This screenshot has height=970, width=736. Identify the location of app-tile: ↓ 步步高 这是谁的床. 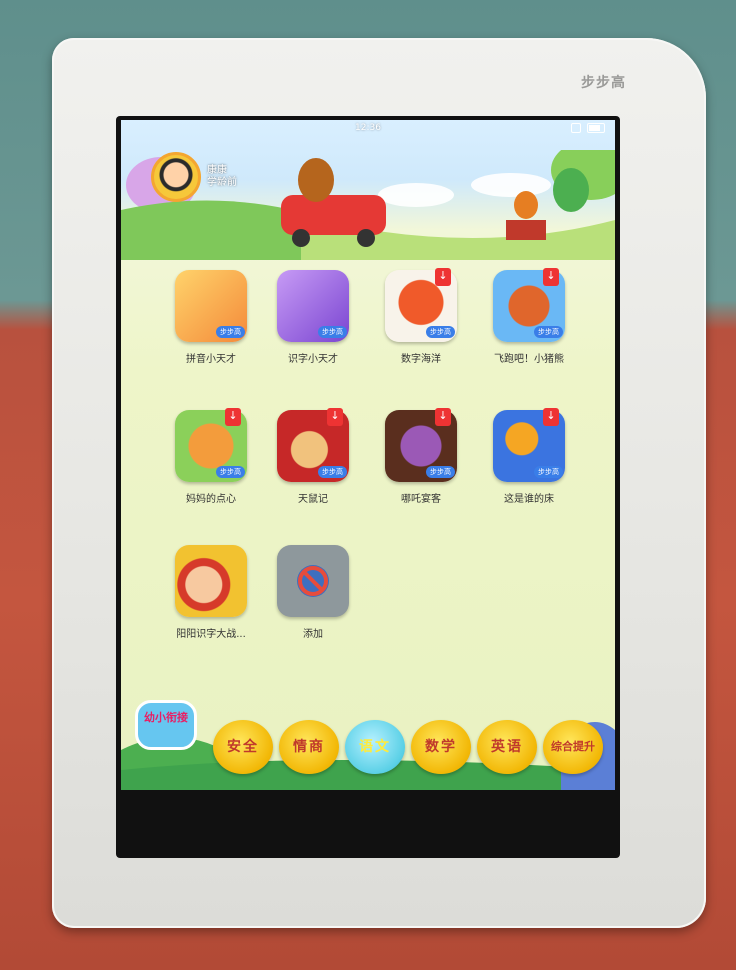
(529, 456).